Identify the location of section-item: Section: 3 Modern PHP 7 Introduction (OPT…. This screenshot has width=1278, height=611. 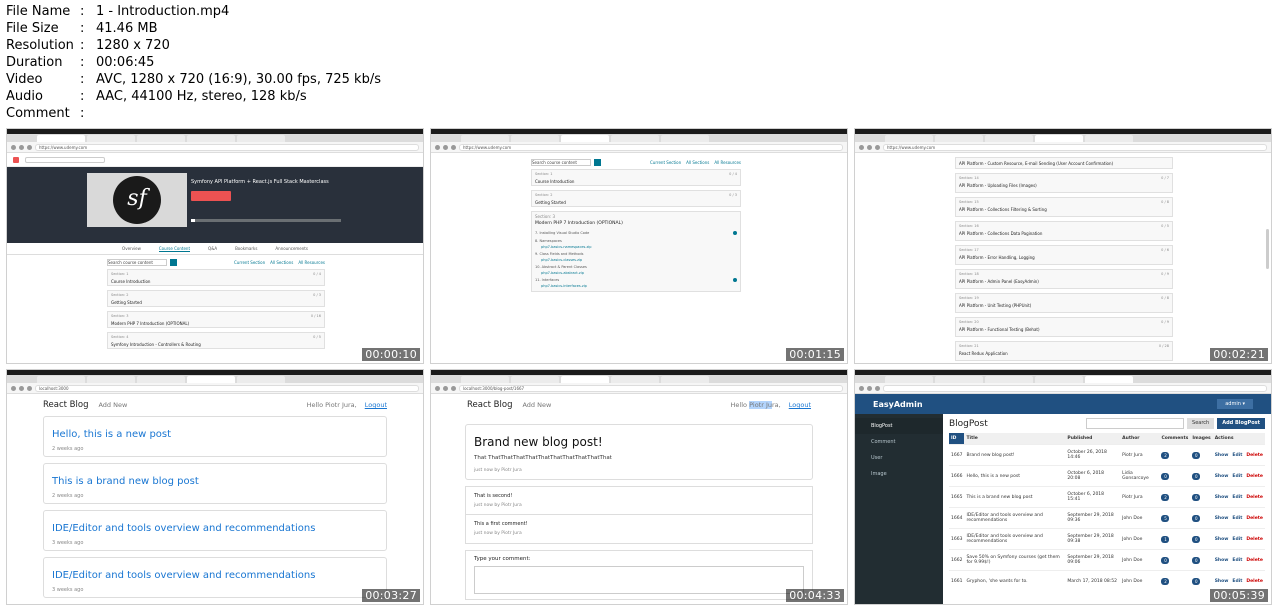
(216, 319).